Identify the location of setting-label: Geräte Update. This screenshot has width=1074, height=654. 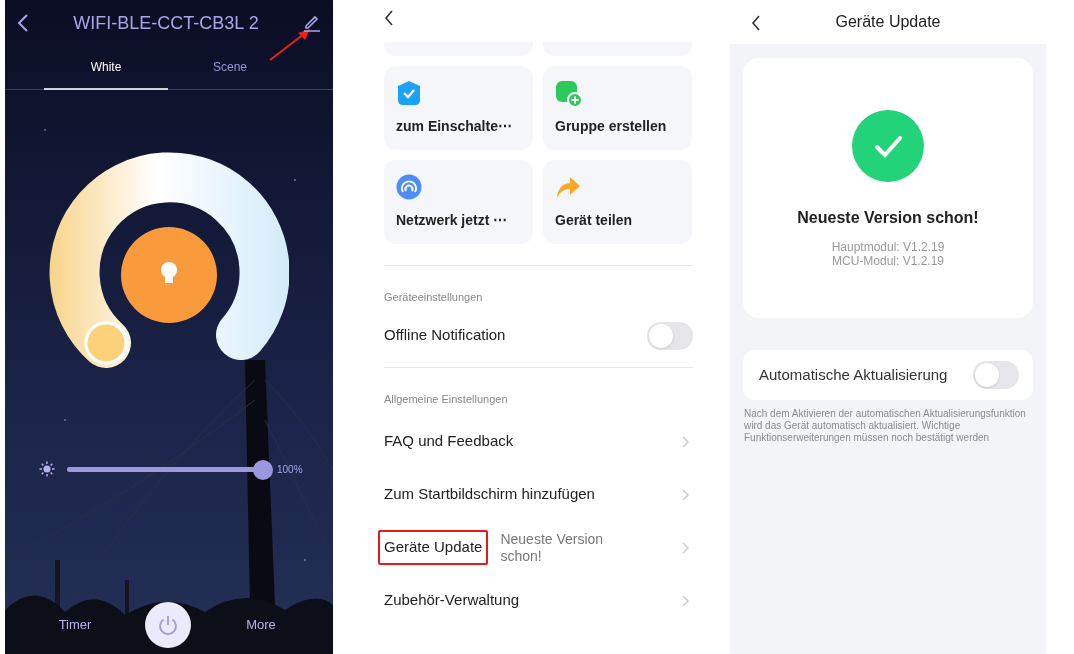
(433, 547).